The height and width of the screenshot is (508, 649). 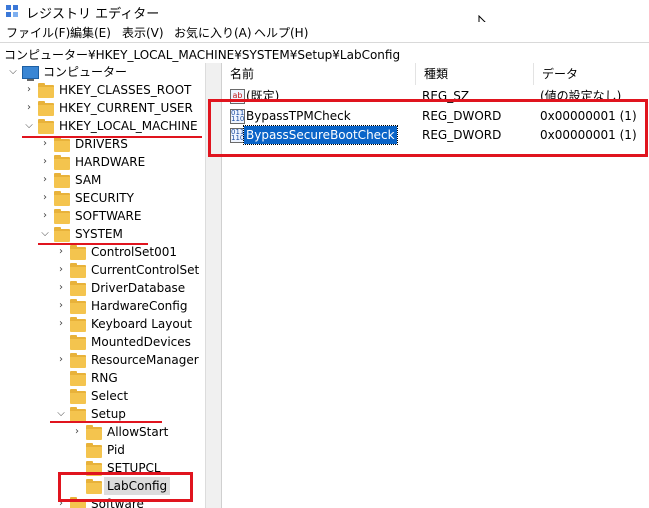 What do you see at coordinates (30, 73) in the screenshot?
I see `computer-icon` at bounding box center [30, 73].